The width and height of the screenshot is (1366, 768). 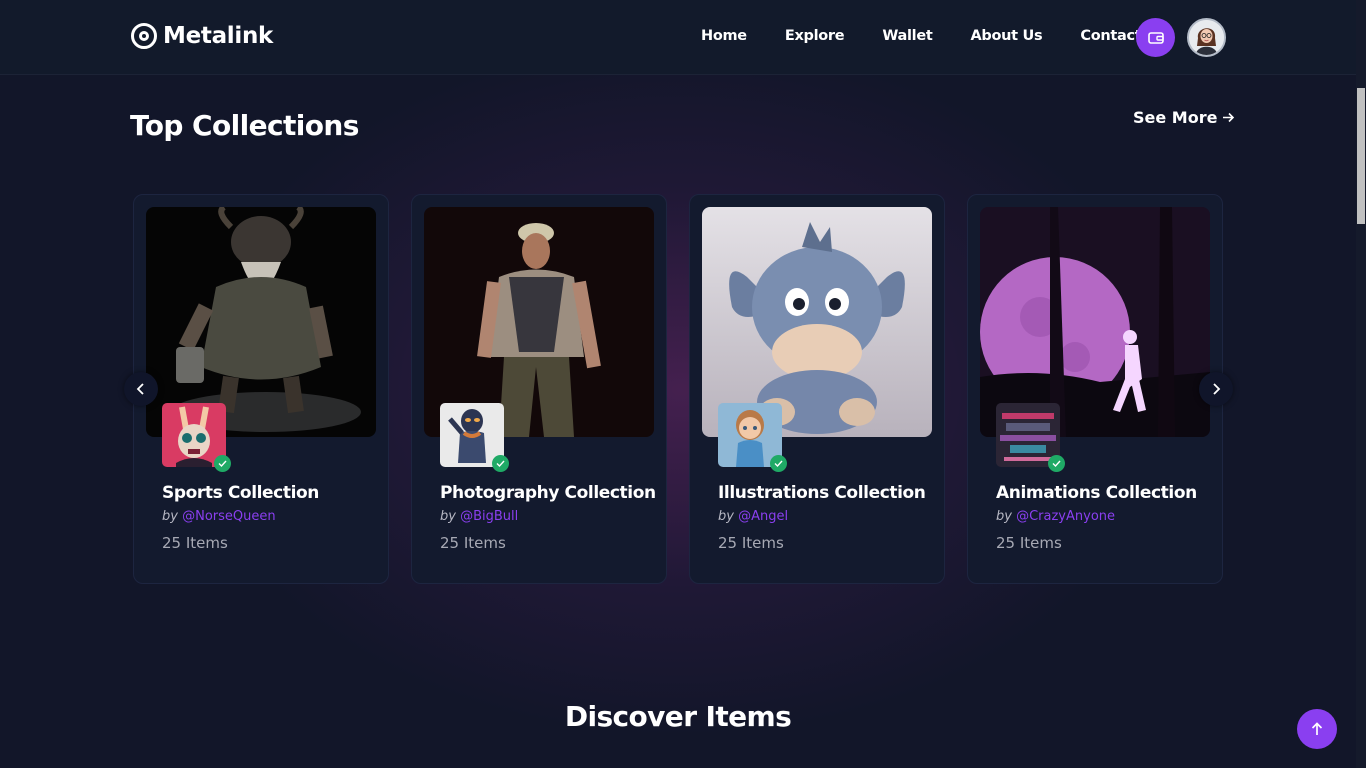 I want to click on collection-author: by @CrazyAnyone, so click(x=1055, y=516).